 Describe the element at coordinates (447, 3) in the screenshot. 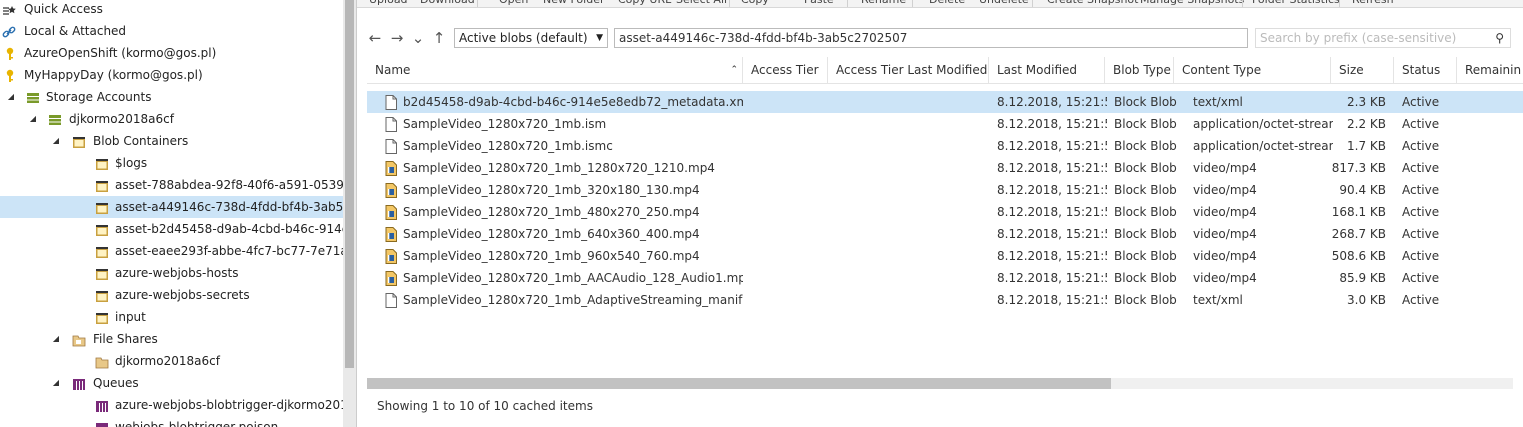

I see `toolbar-button-download: Download` at that location.